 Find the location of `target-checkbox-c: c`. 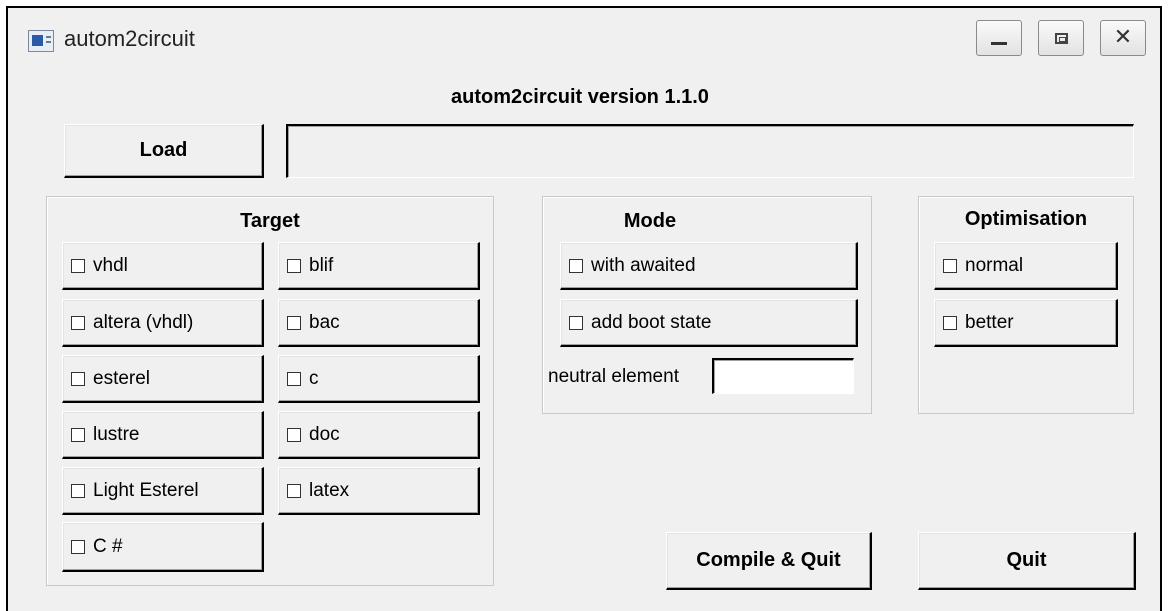

target-checkbox-c: c is located at coordinates (379, 379).